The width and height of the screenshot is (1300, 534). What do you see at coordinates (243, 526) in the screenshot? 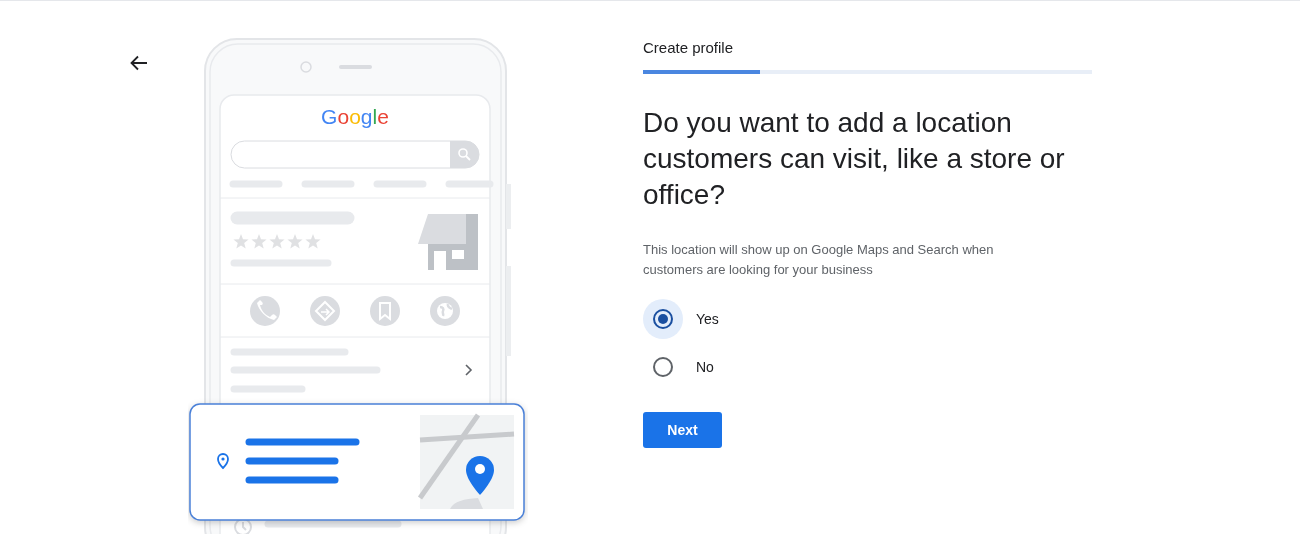
I see `clock-icon` at bounding box center [243, 526].